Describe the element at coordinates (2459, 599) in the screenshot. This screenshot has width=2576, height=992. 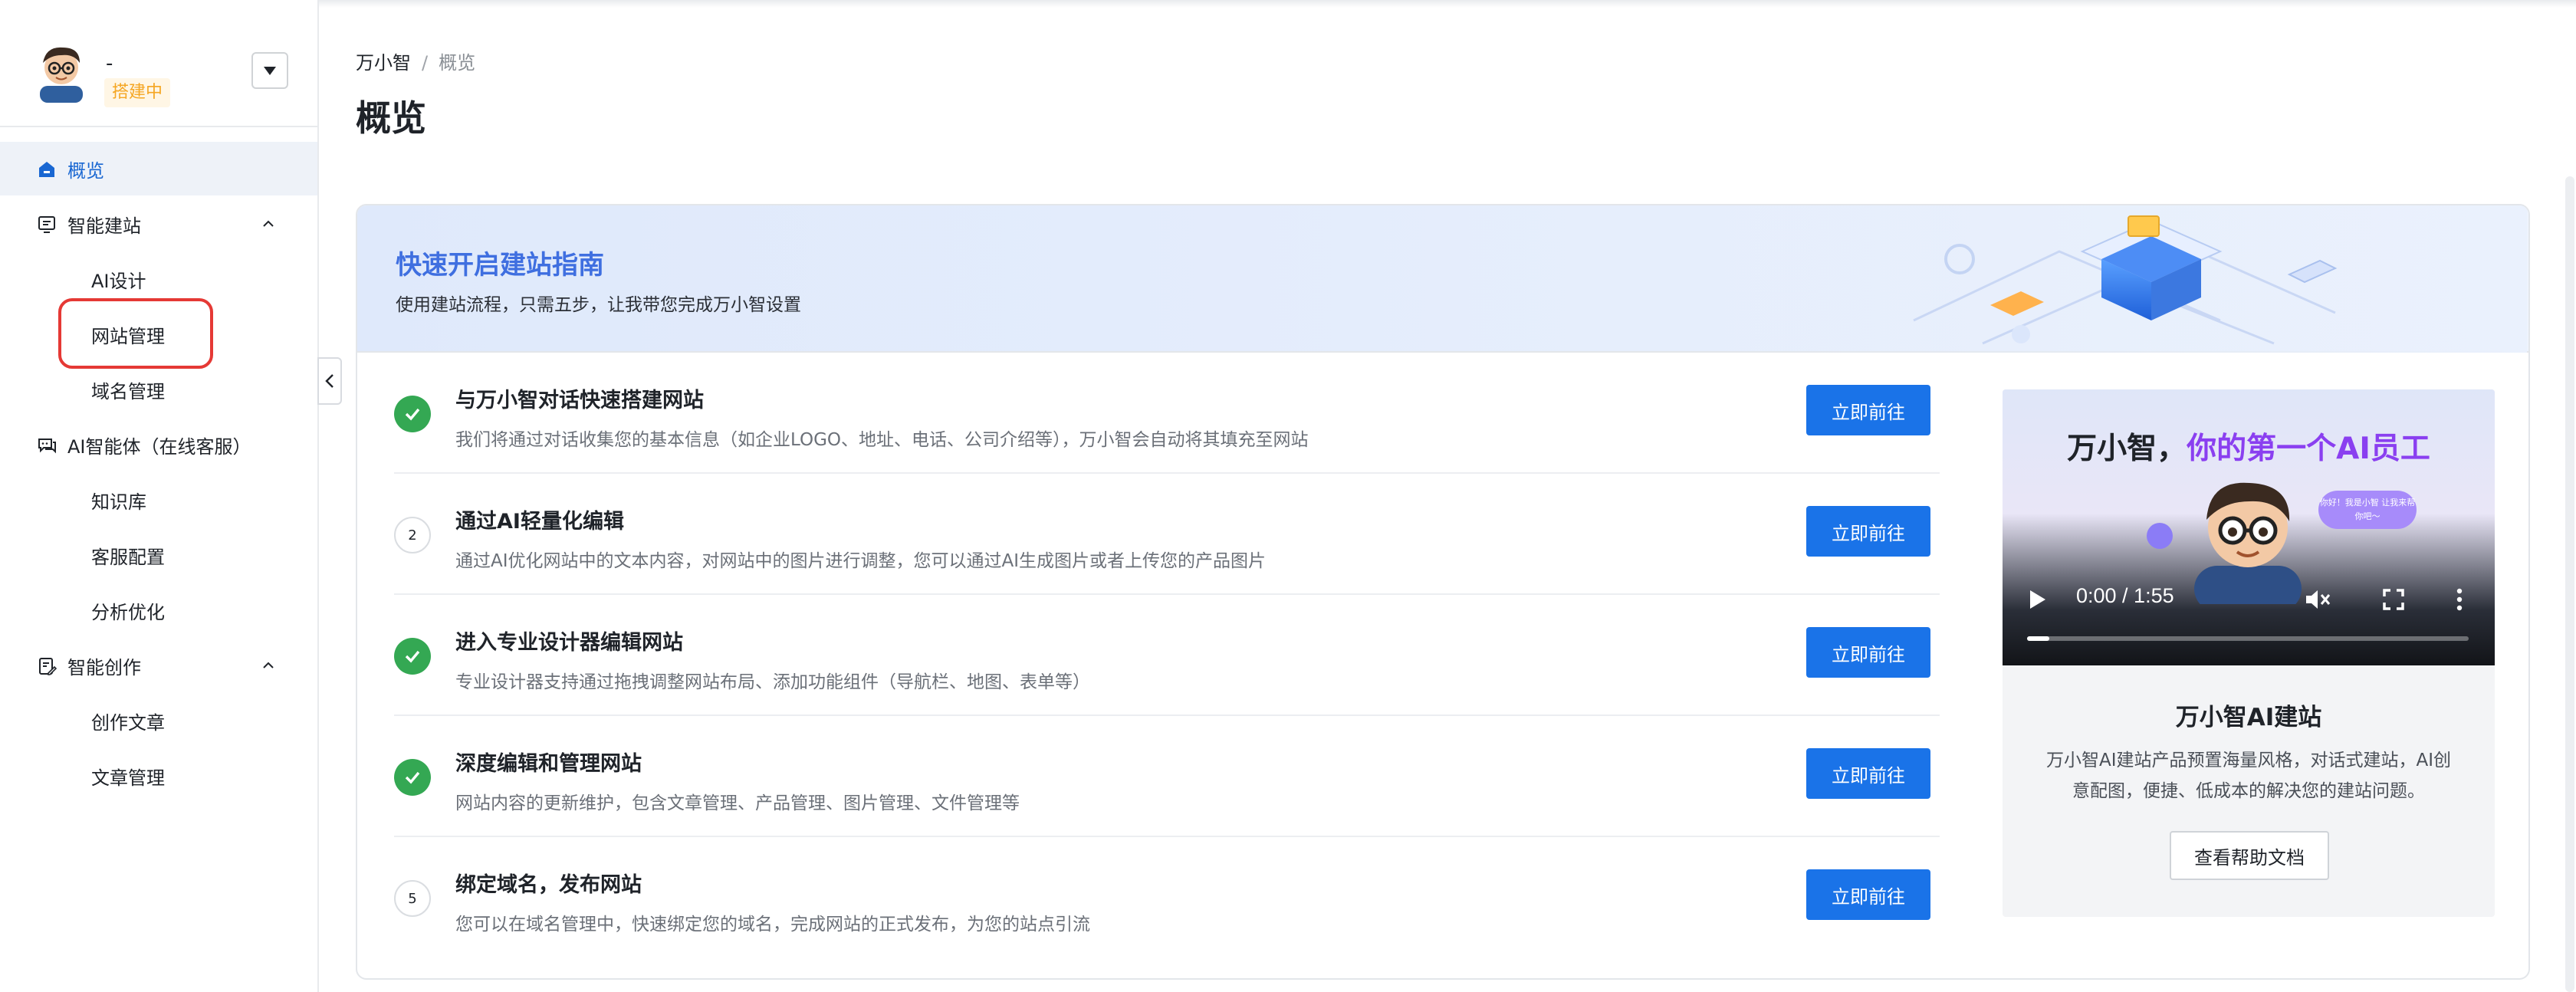
I see `more-options-icon` at that location.